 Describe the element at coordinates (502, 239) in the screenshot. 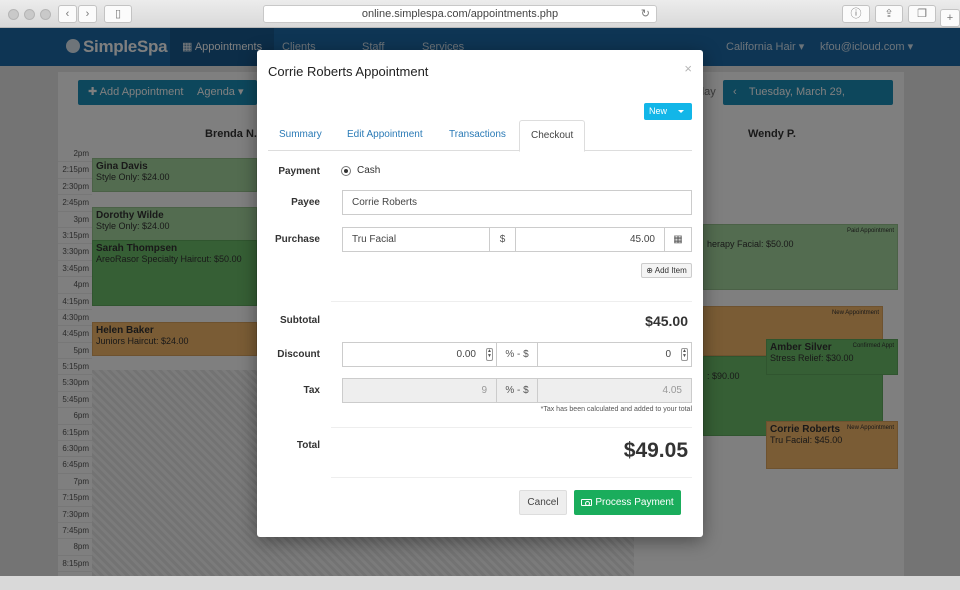

I see `currency-addon: $` at that location.